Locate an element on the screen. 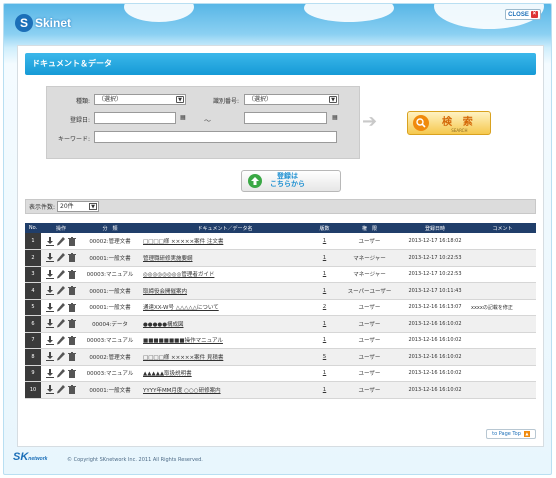 This screenshot has height=478, width=556. row-category: 00001:一般文書 is located at coordinates (110, 390).